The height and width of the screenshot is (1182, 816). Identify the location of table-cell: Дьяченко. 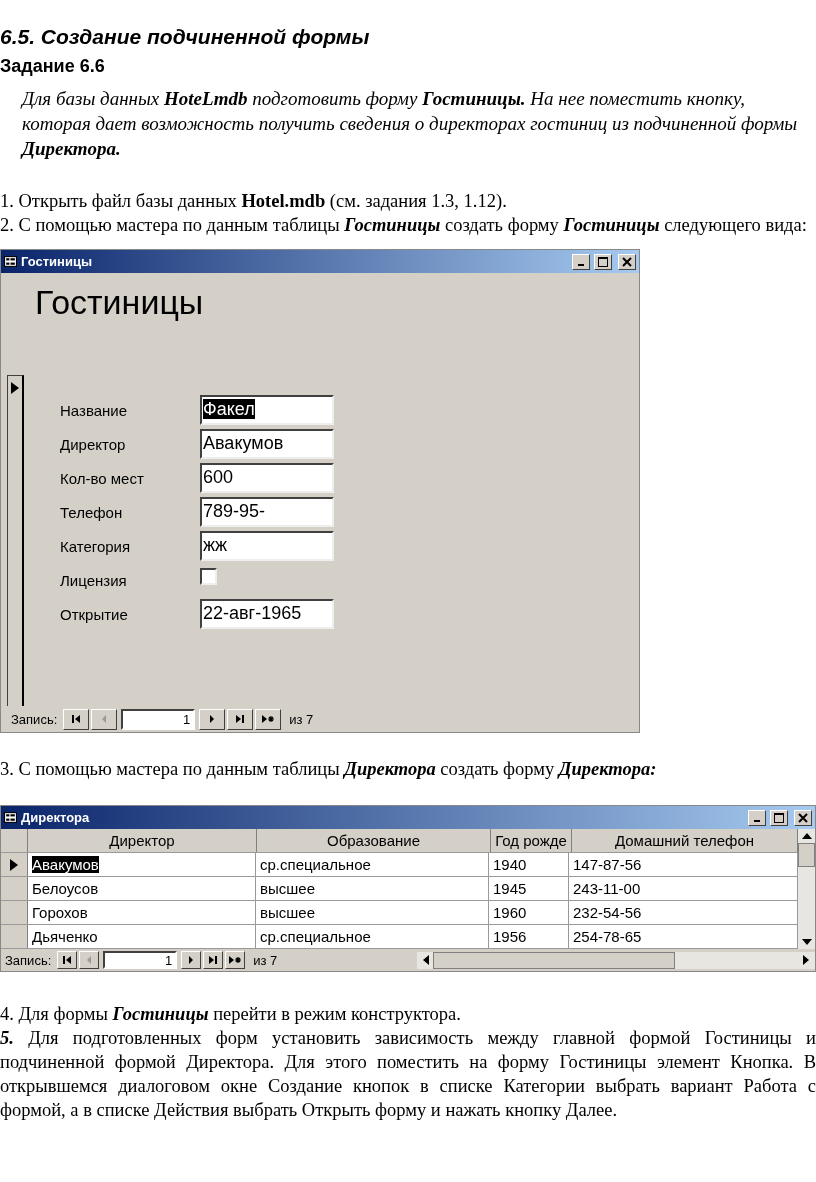
(142, 936).